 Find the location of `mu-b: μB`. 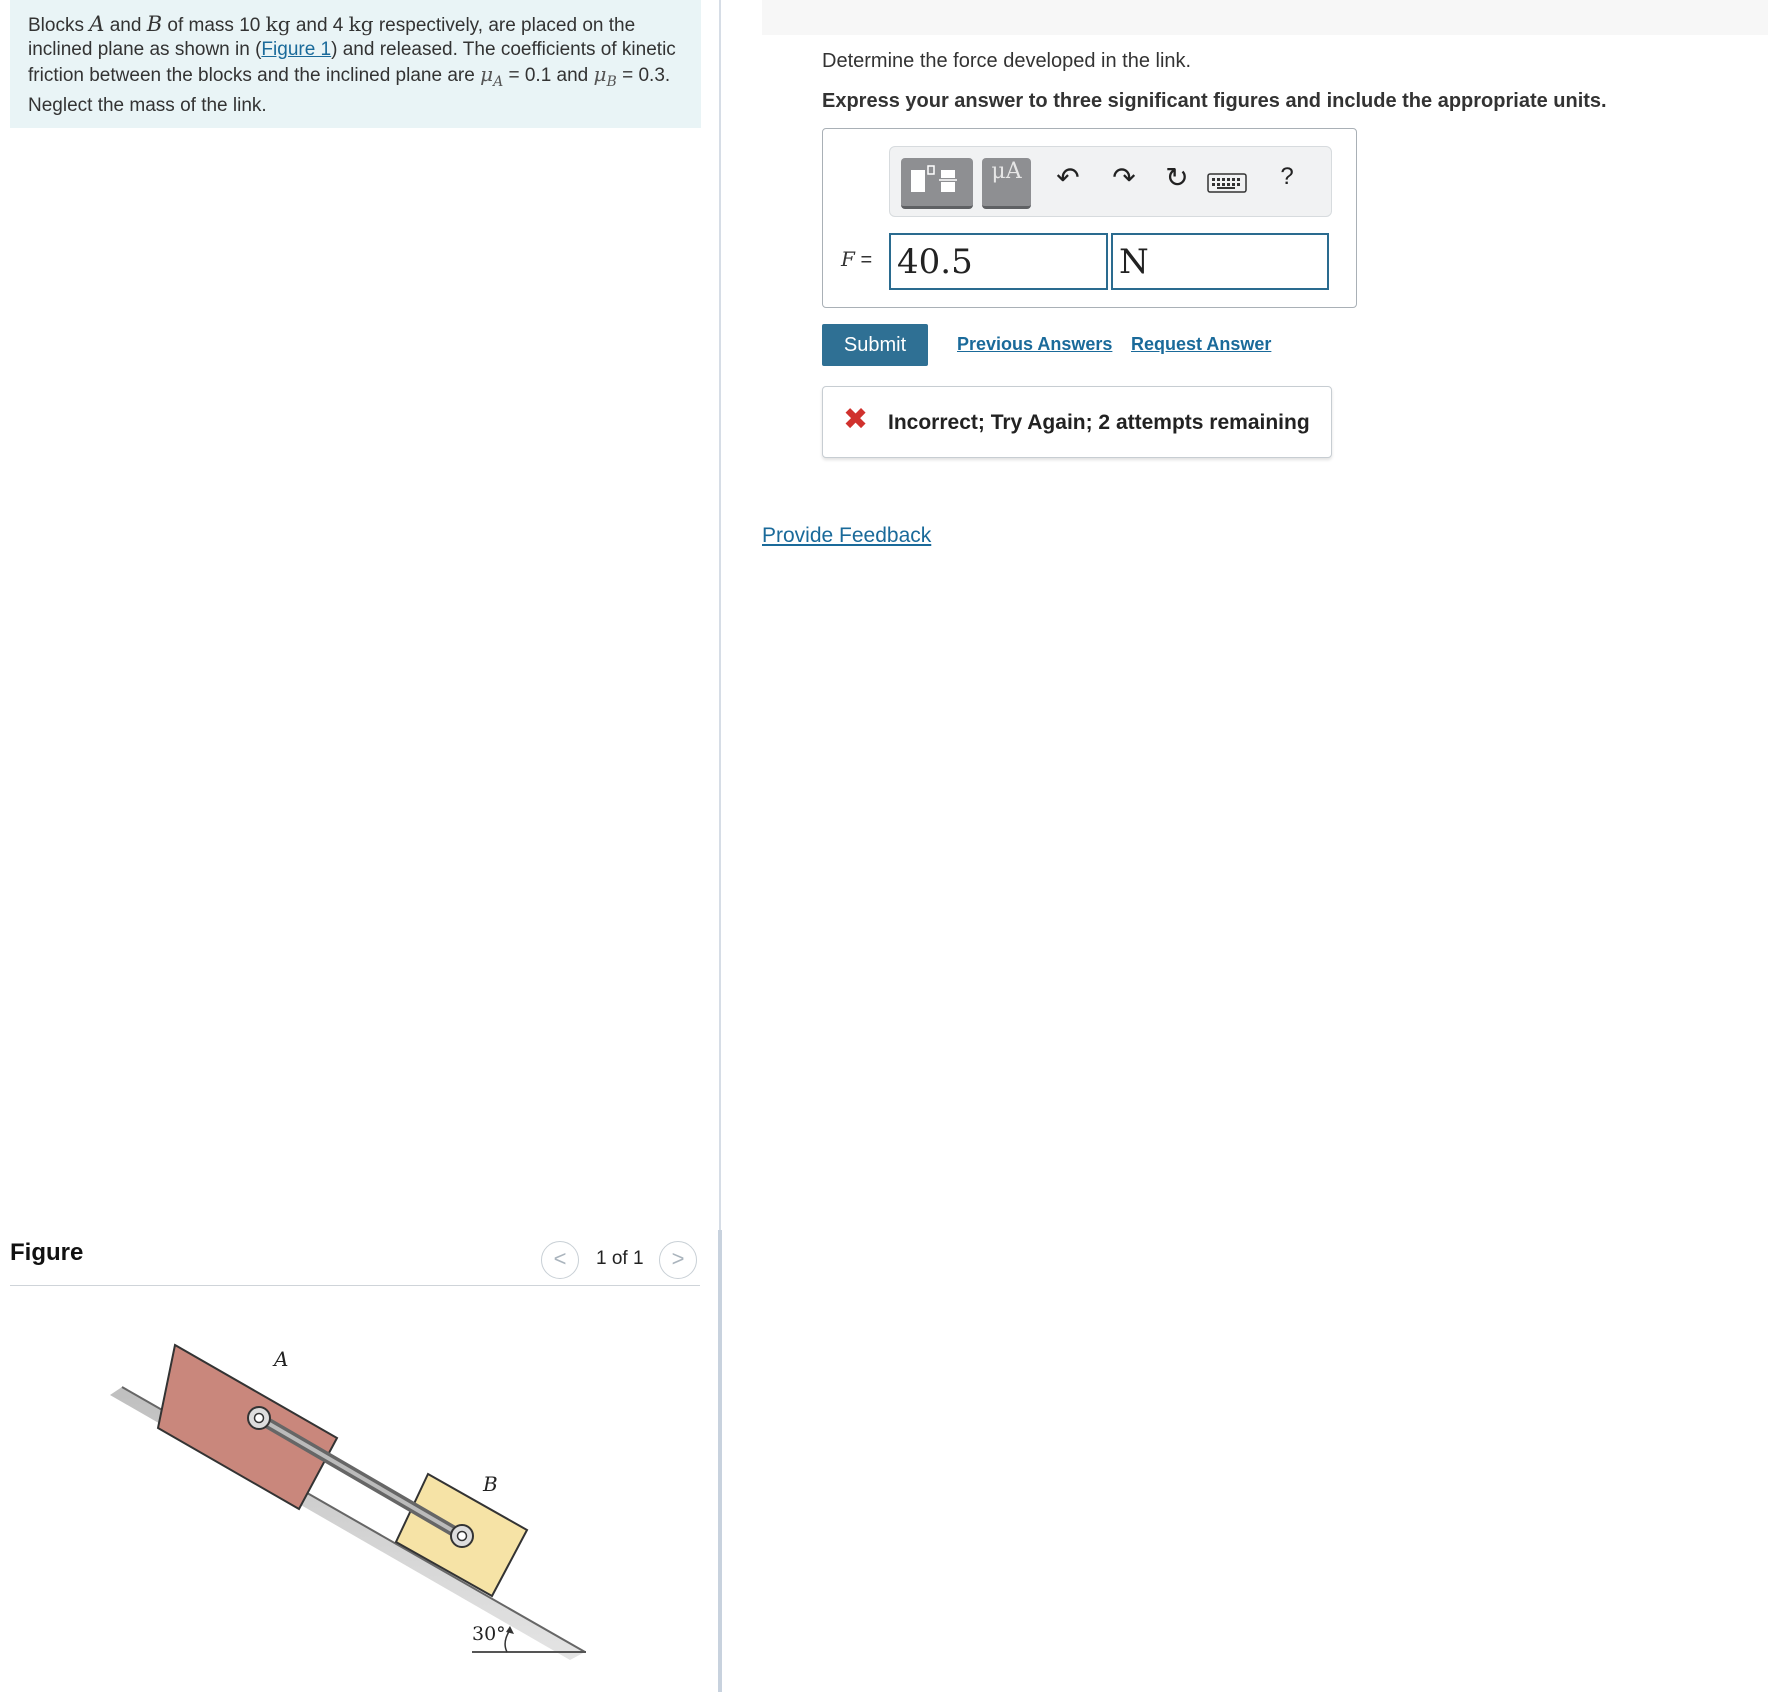

mu-b: μB is located at coordinates (605, 76).